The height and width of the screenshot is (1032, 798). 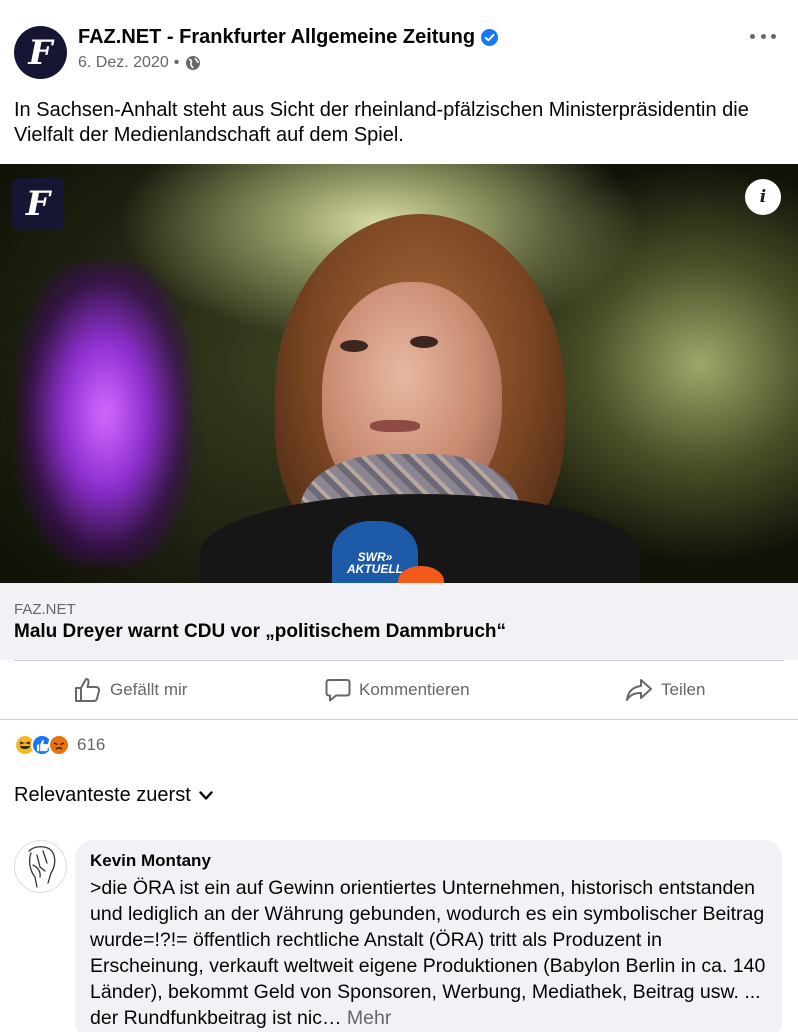 I want to click on share-icon, so click(x=639, y=690).